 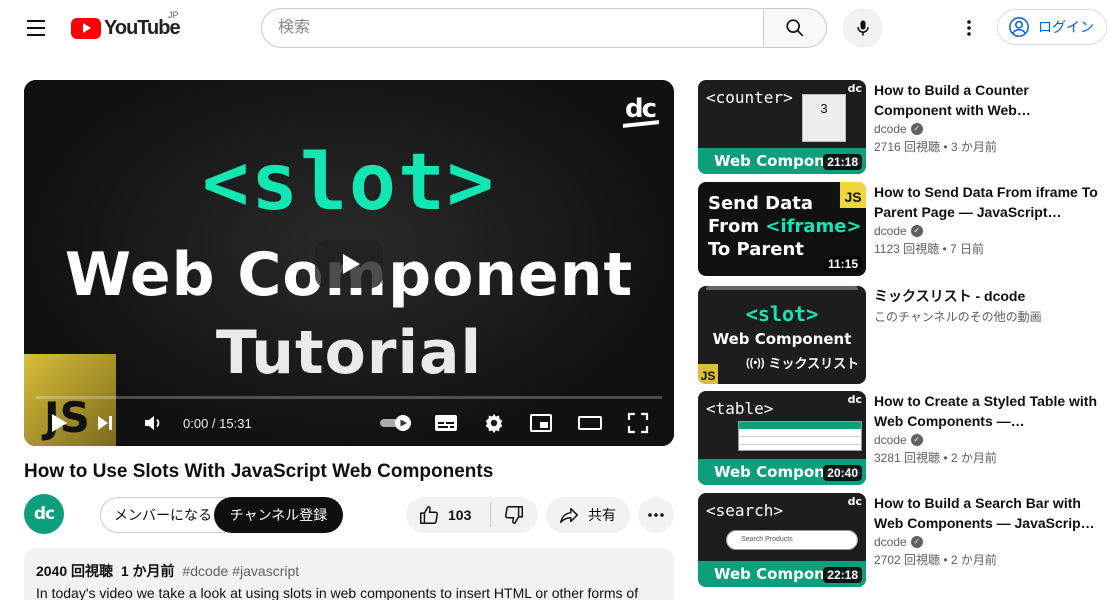 What do you see at coordinates (153, 423) in the screenshot?
I see `mute-button` at bounding box center [153, 423].